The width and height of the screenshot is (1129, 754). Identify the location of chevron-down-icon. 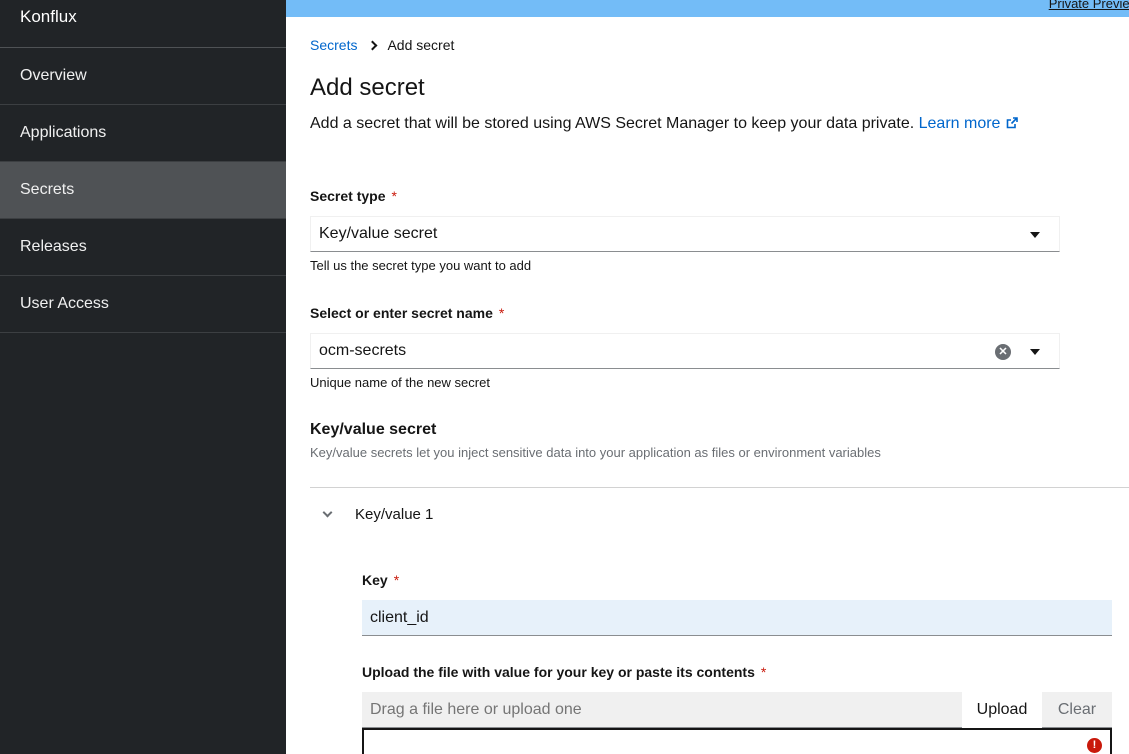
(327, 512).